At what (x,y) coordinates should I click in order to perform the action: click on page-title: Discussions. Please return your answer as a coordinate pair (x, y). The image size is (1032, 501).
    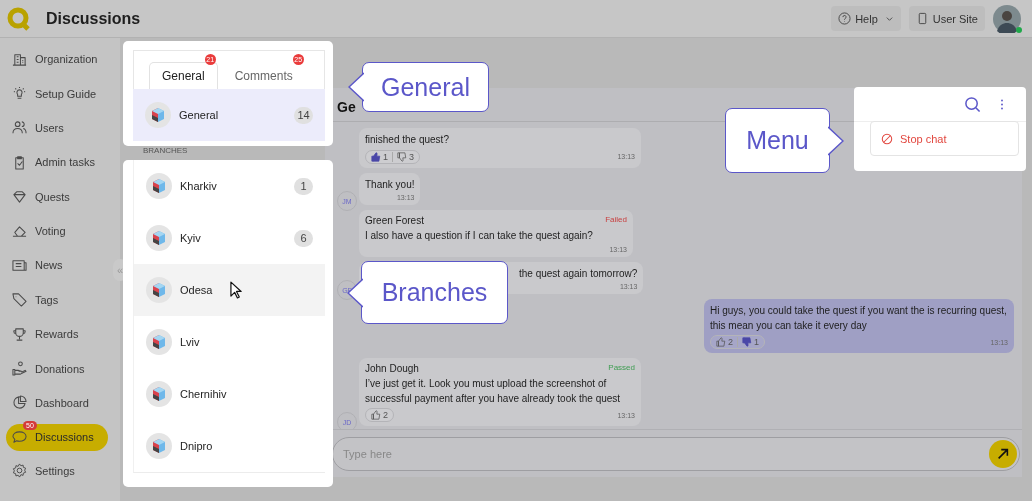
    Looking at the image, I should click on (93, 18).